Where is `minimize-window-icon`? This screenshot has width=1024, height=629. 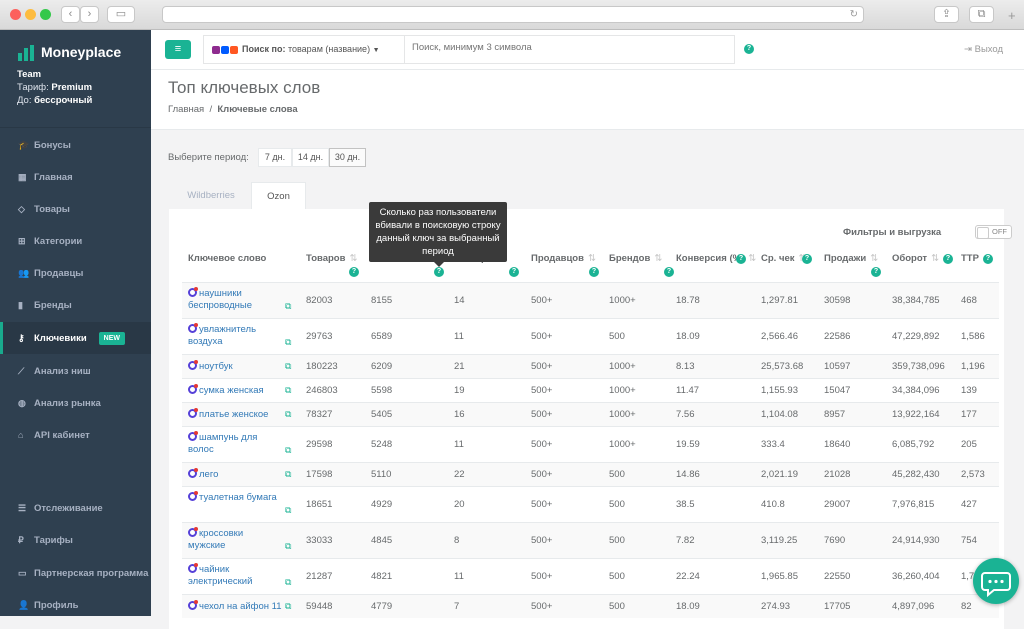
minimize-window-icon is located at coordinates (30, 14).